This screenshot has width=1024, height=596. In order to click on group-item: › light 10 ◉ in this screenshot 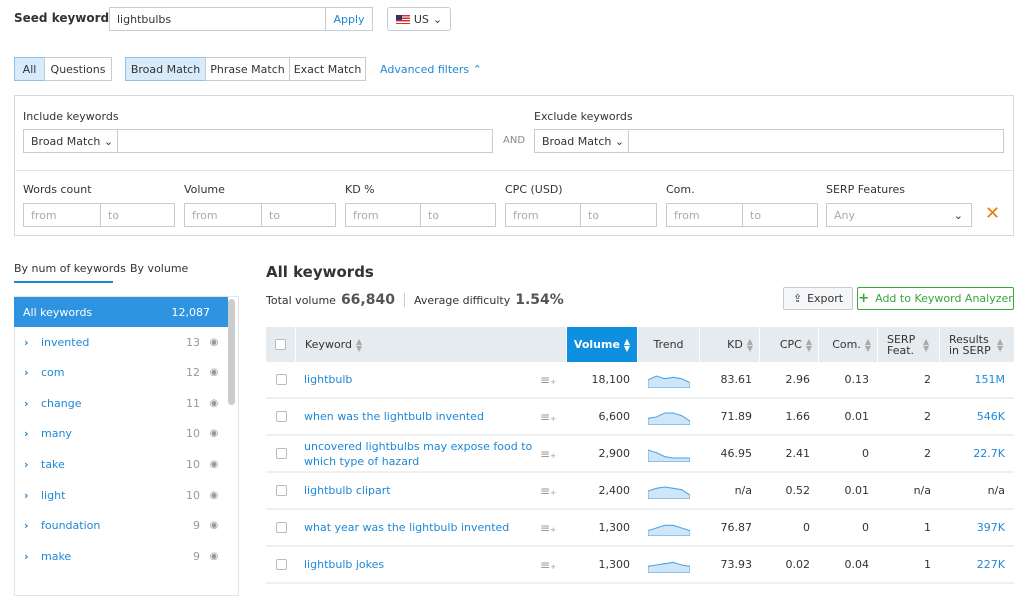, I will do `click(121, 495)`.